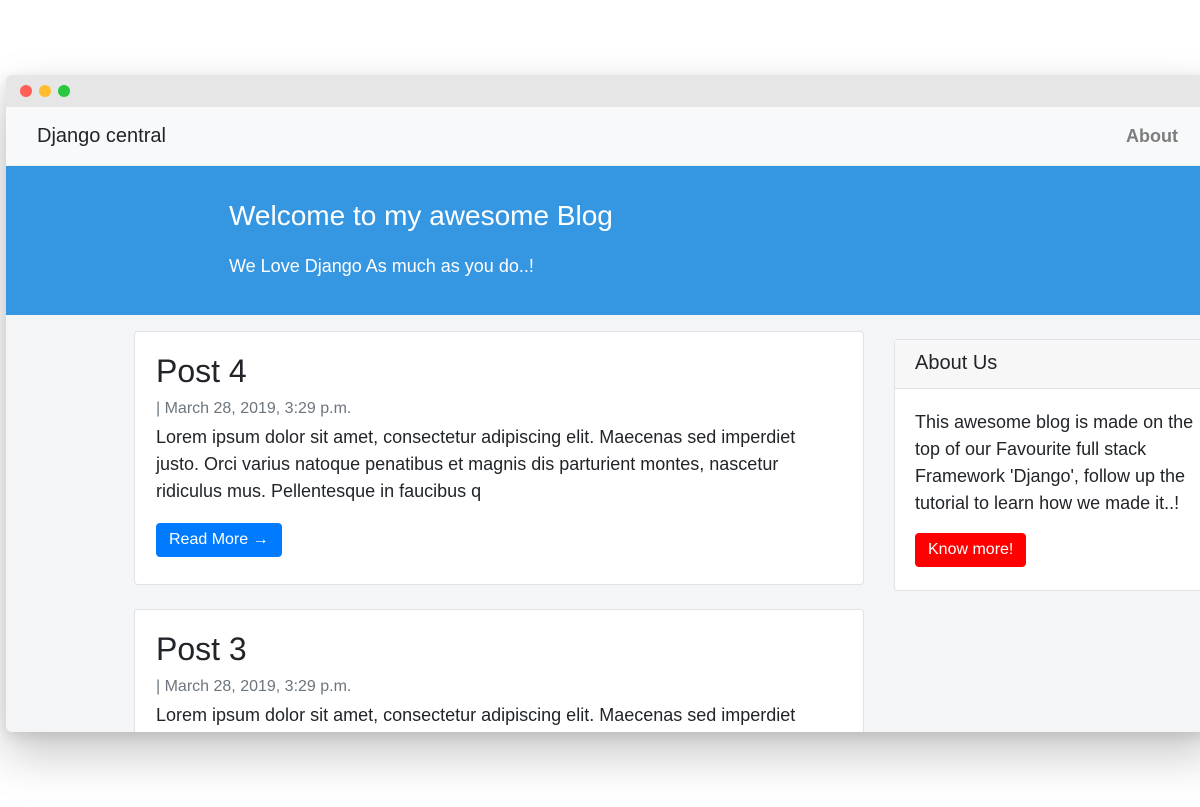 This screenshot has height=807, width=1200. I want to click on know-more-button: Know more!, so click(971, 550).